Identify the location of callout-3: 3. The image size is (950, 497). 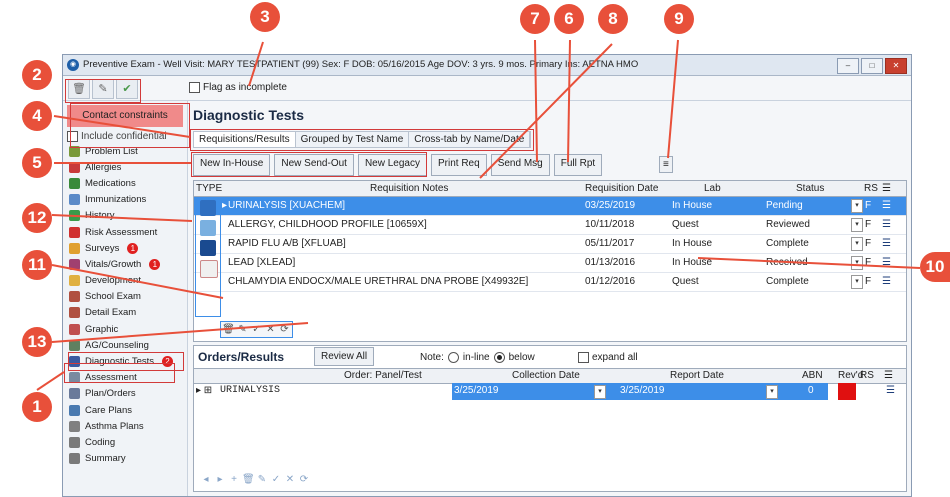
(265, 17).